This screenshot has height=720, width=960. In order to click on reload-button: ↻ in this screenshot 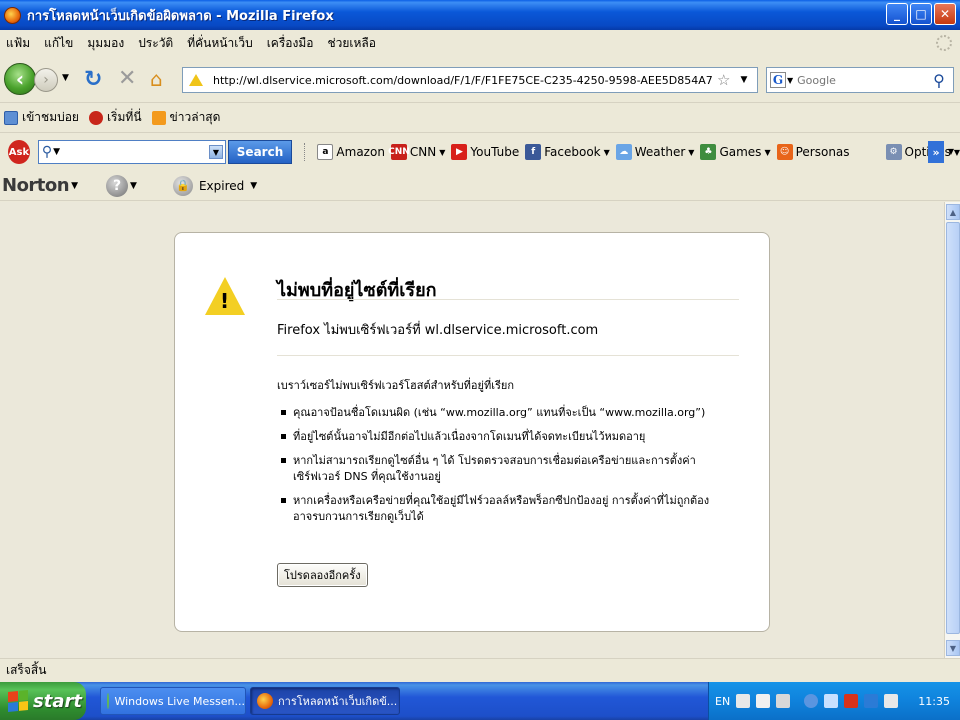, I will do `click(93, 79)`.